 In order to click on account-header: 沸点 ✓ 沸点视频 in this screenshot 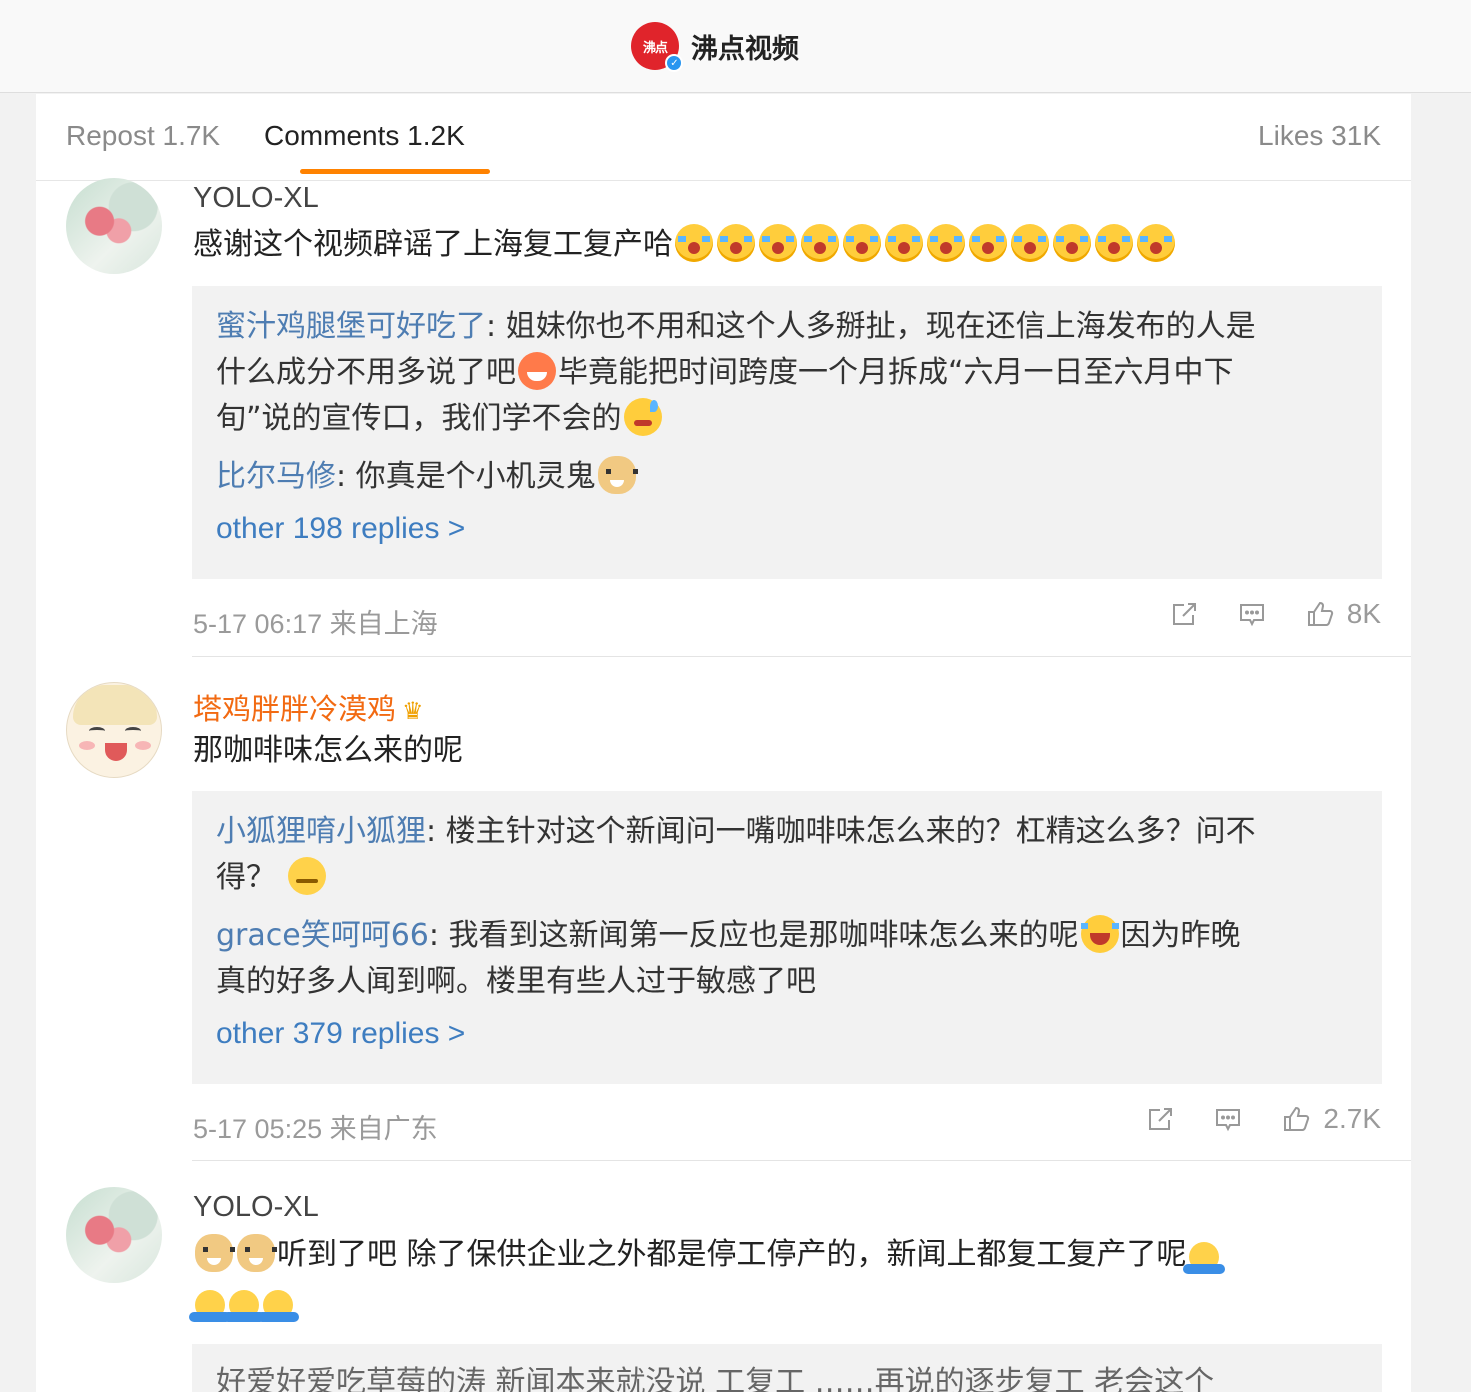, I will do `click(715, 47)`.